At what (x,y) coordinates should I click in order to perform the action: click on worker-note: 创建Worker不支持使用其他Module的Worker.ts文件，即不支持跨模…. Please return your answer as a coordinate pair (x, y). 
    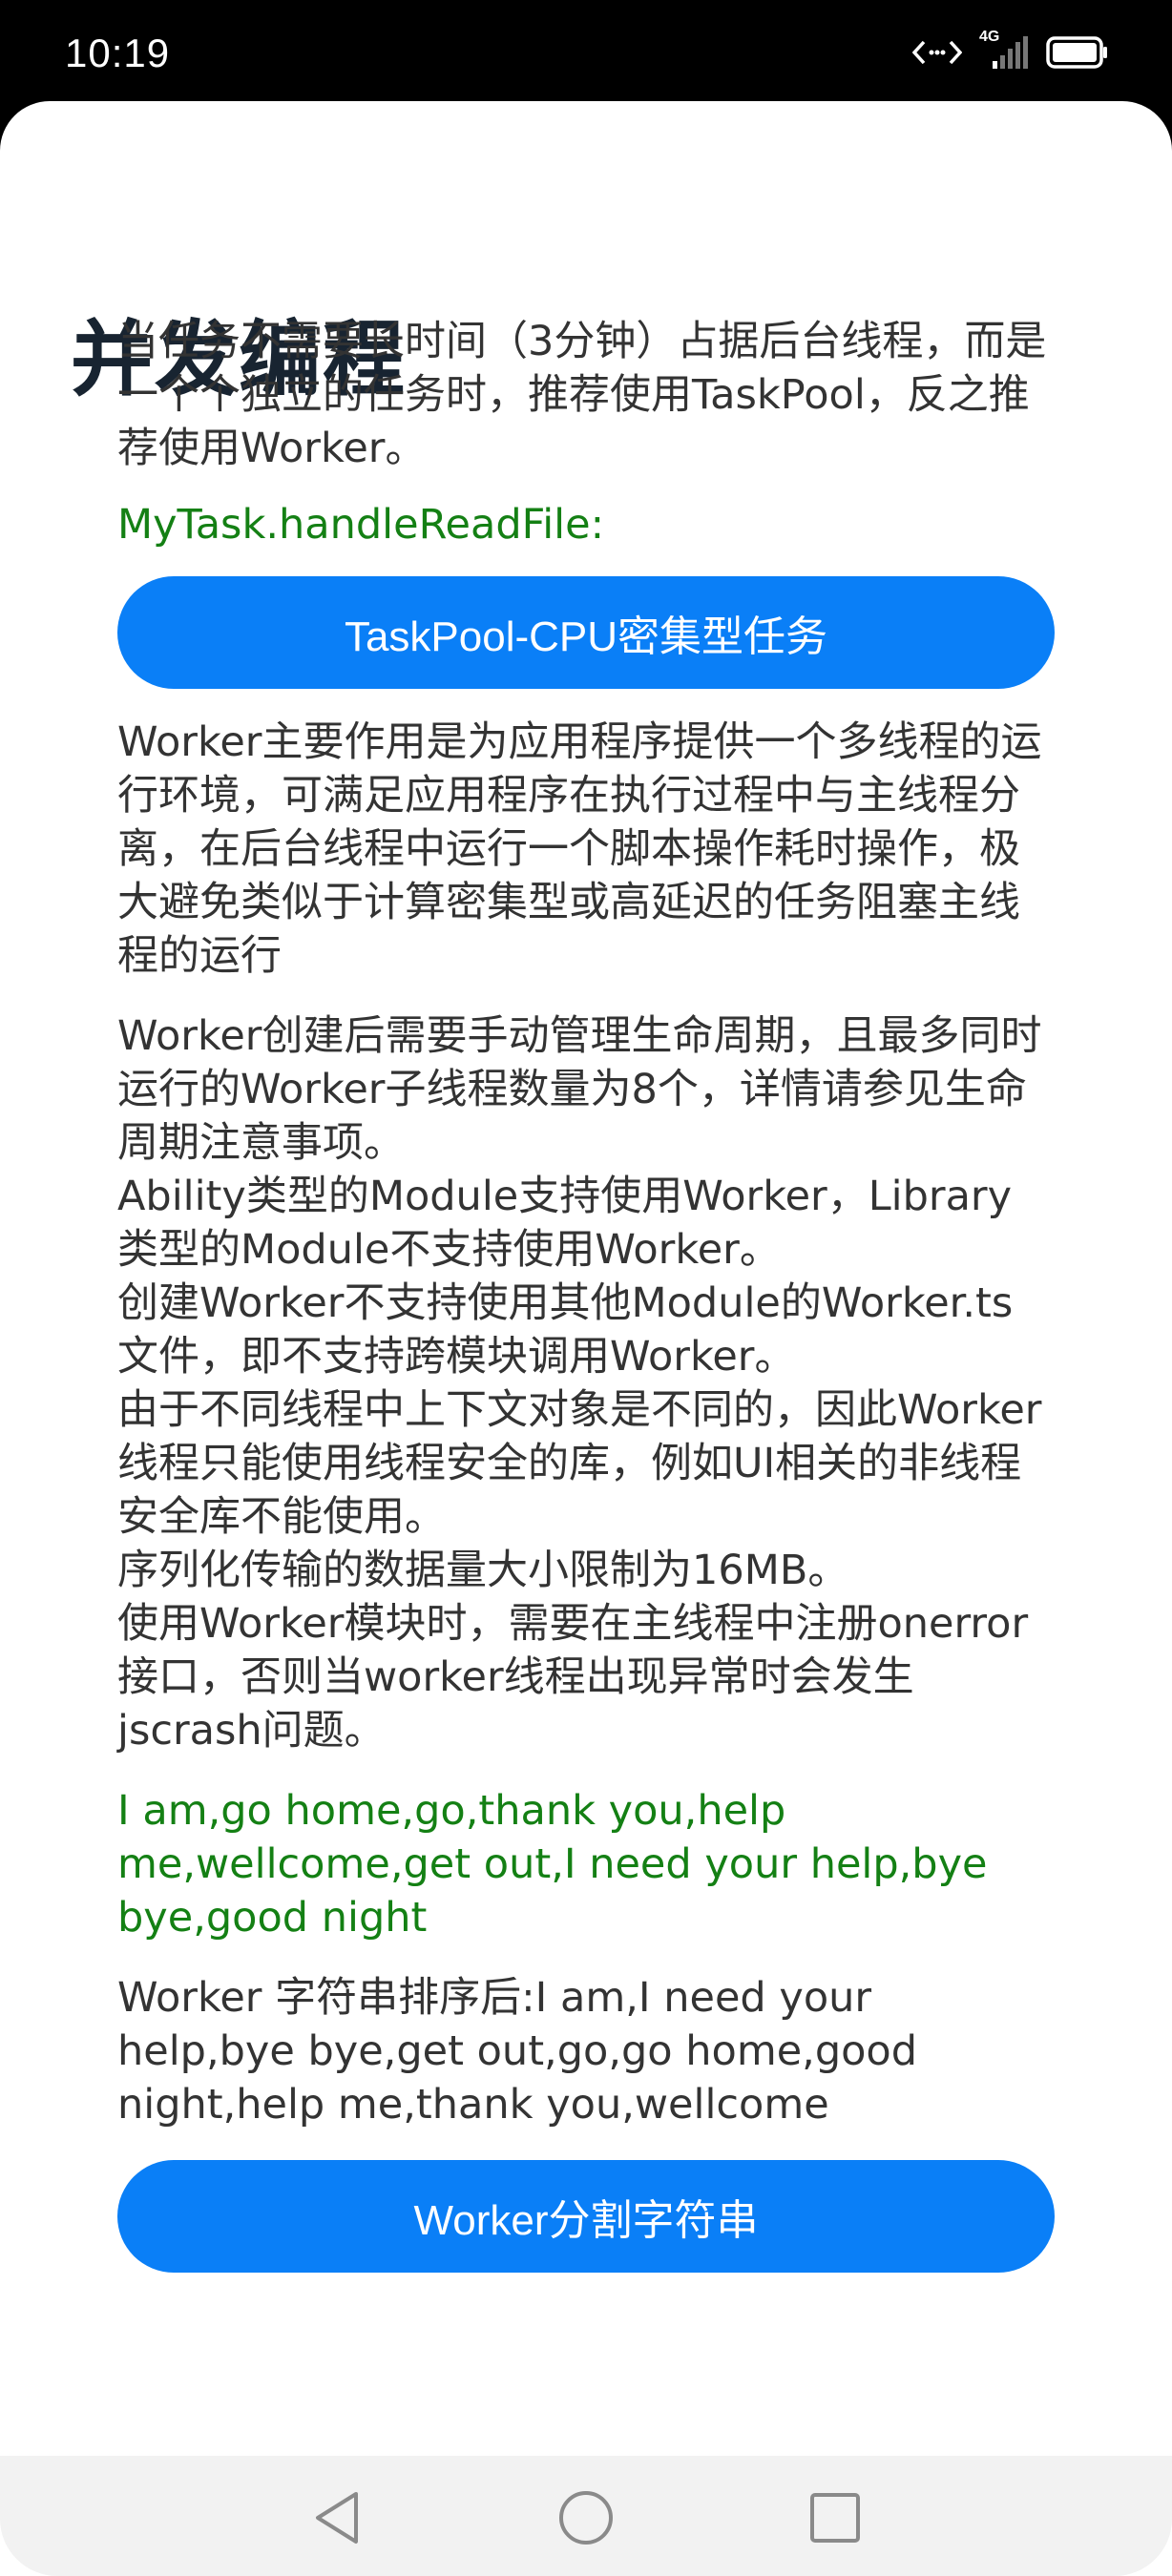
    Looking at the image, I should click on (565, 1330).